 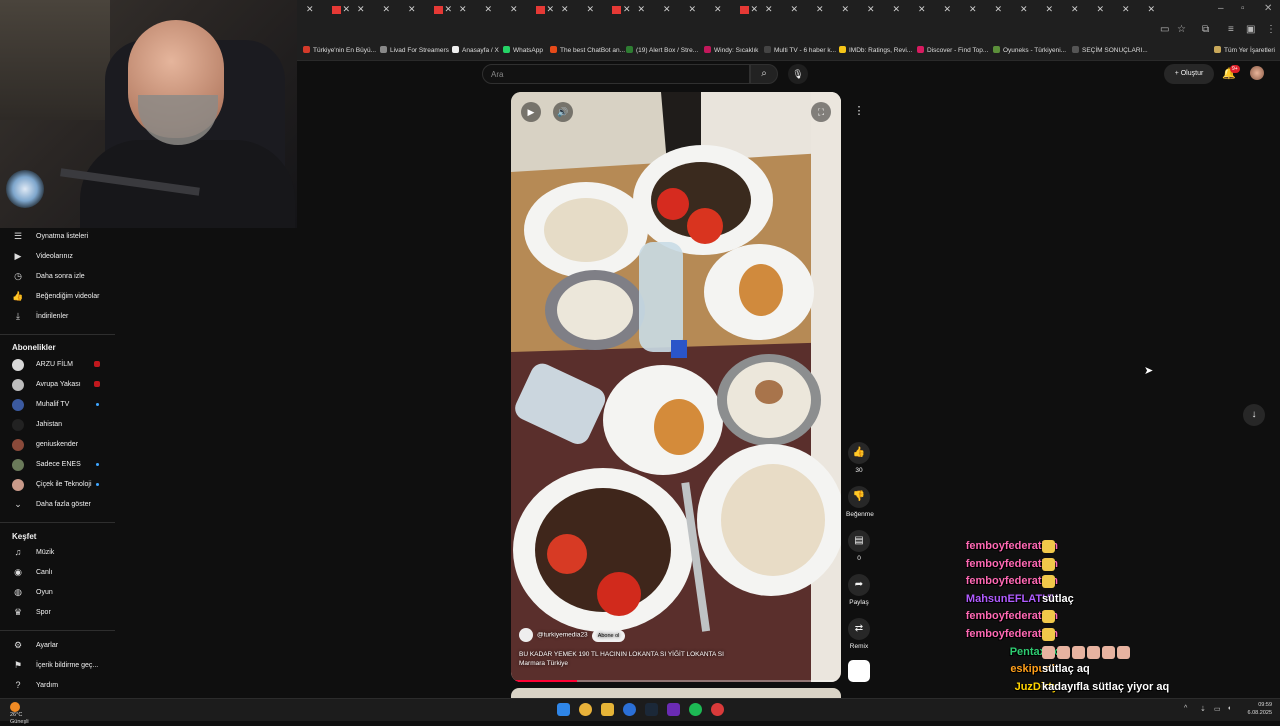 What do you see at coordinates (764, 74) in the screenshot?
I see `search-button: ⌕` at bounding box center [764, 74].